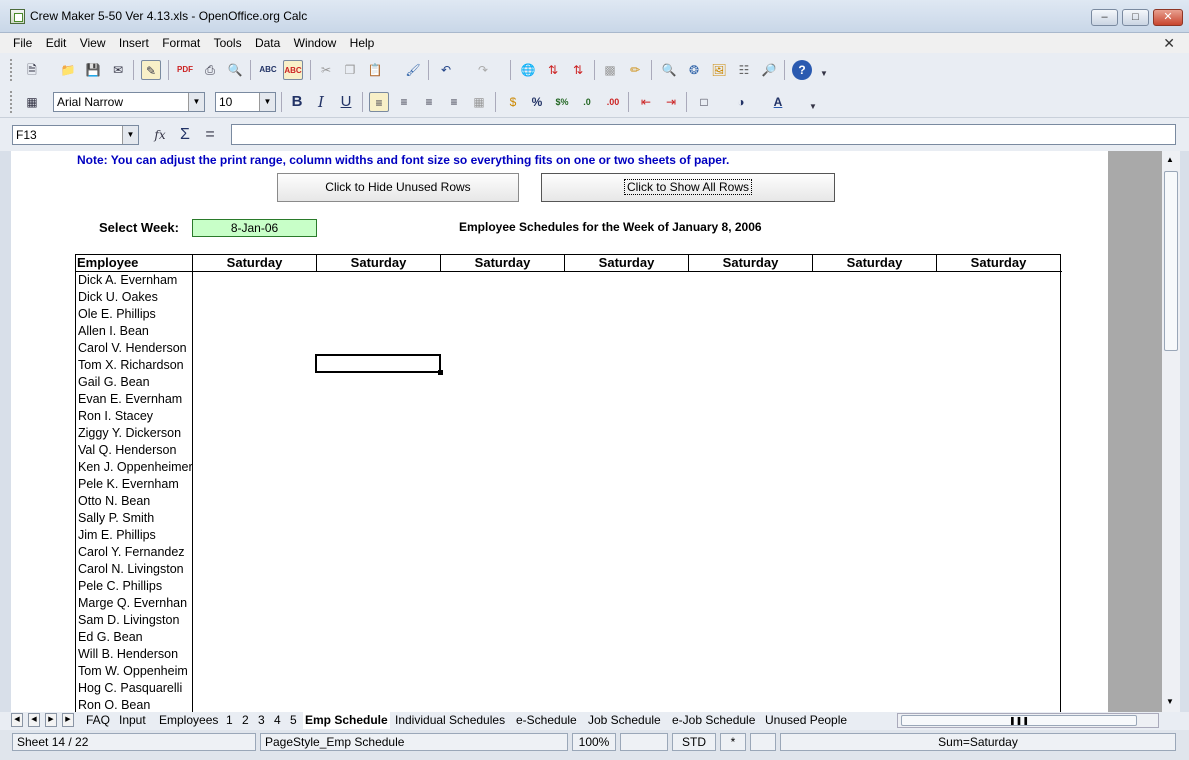 The height and width of the screenshot is (760, 1189). Describe the element at coordinates (671, 102) in the screenshot. I see `increase-indent-icon: ⇥` at that location.